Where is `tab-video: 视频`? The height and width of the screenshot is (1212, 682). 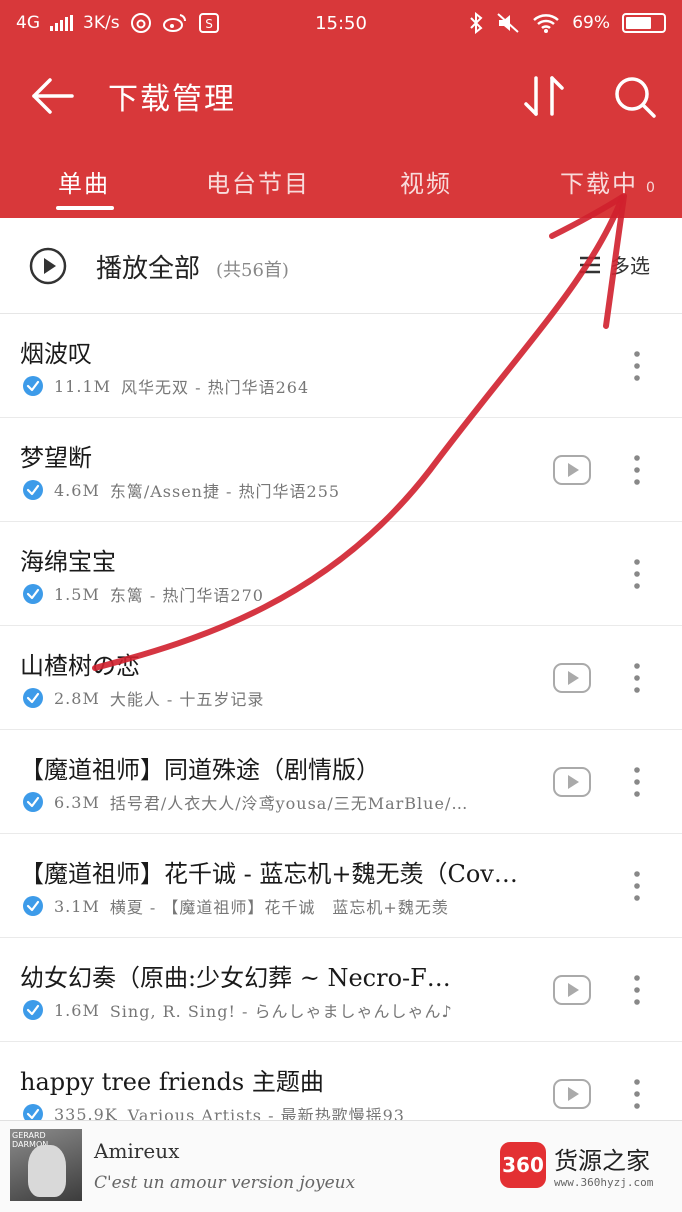
tab-video: 视频 is located at coordinates (426, 181).